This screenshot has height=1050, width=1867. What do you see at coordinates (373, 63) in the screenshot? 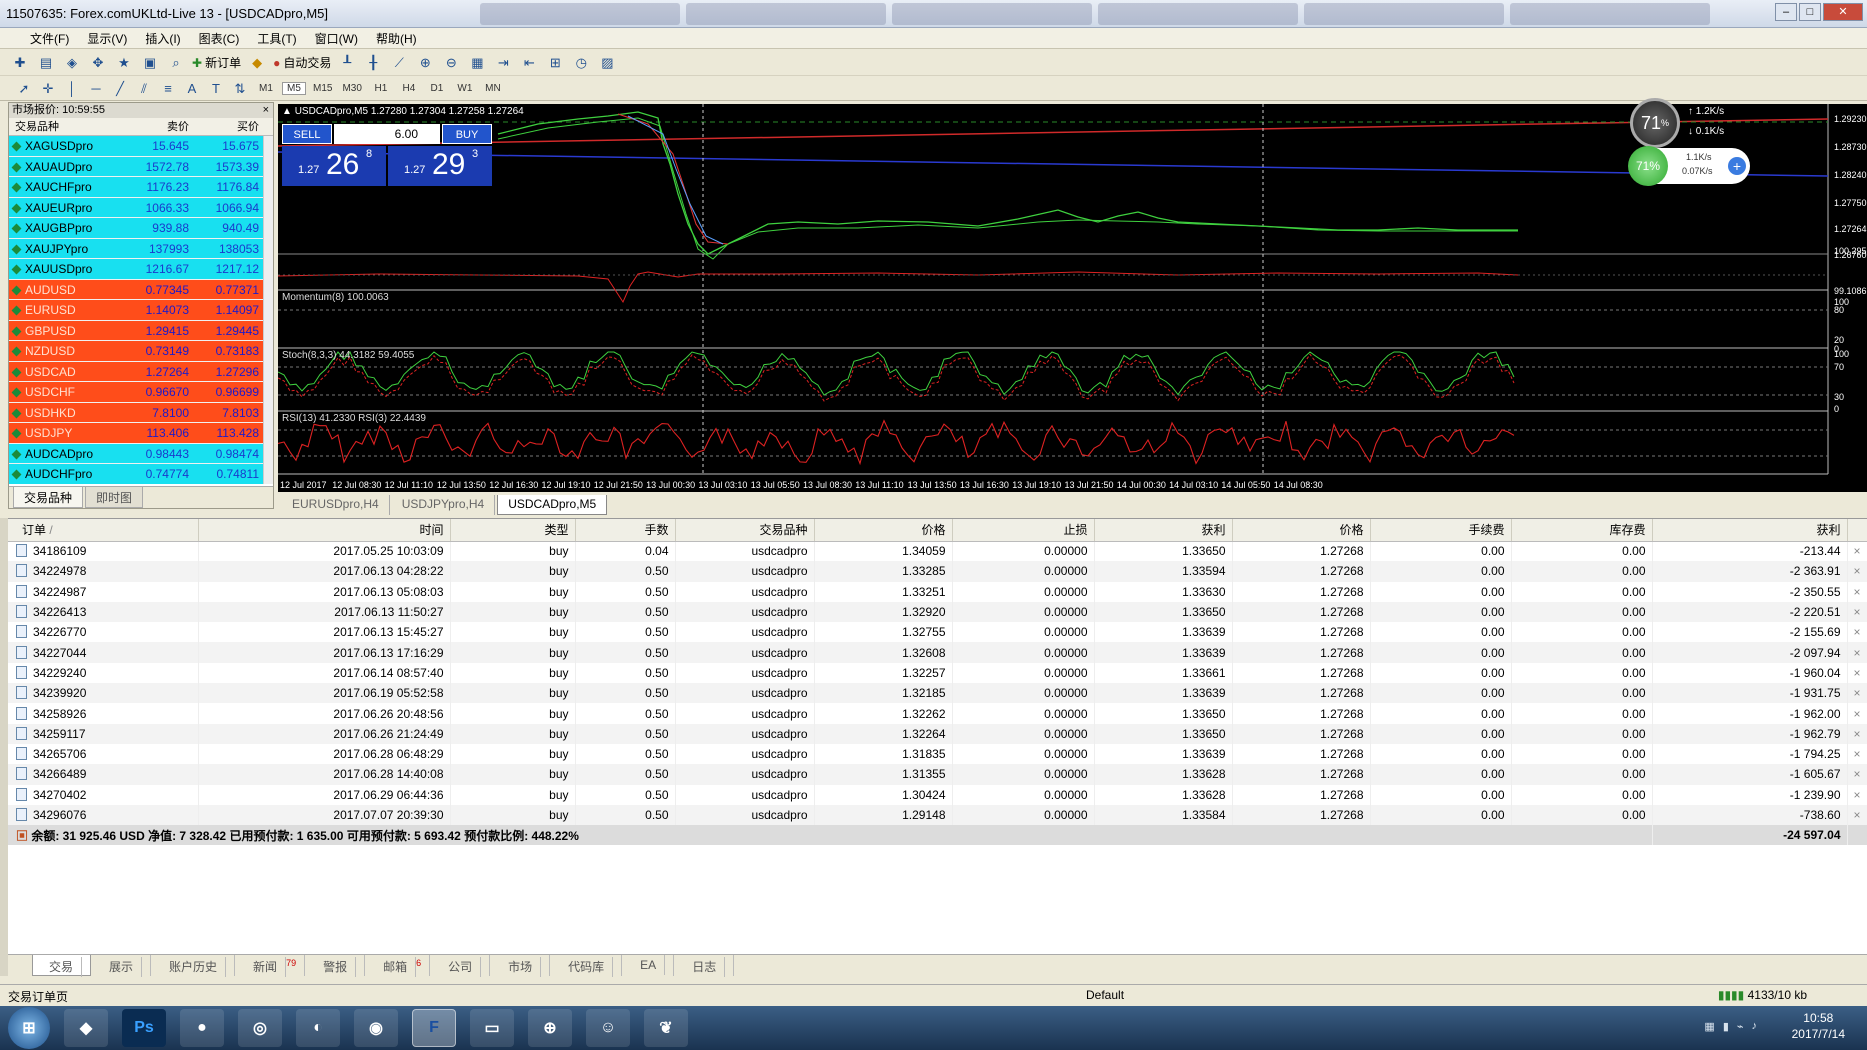
I see `candlestick-icon: ╂` at bounding box center [373, 63].